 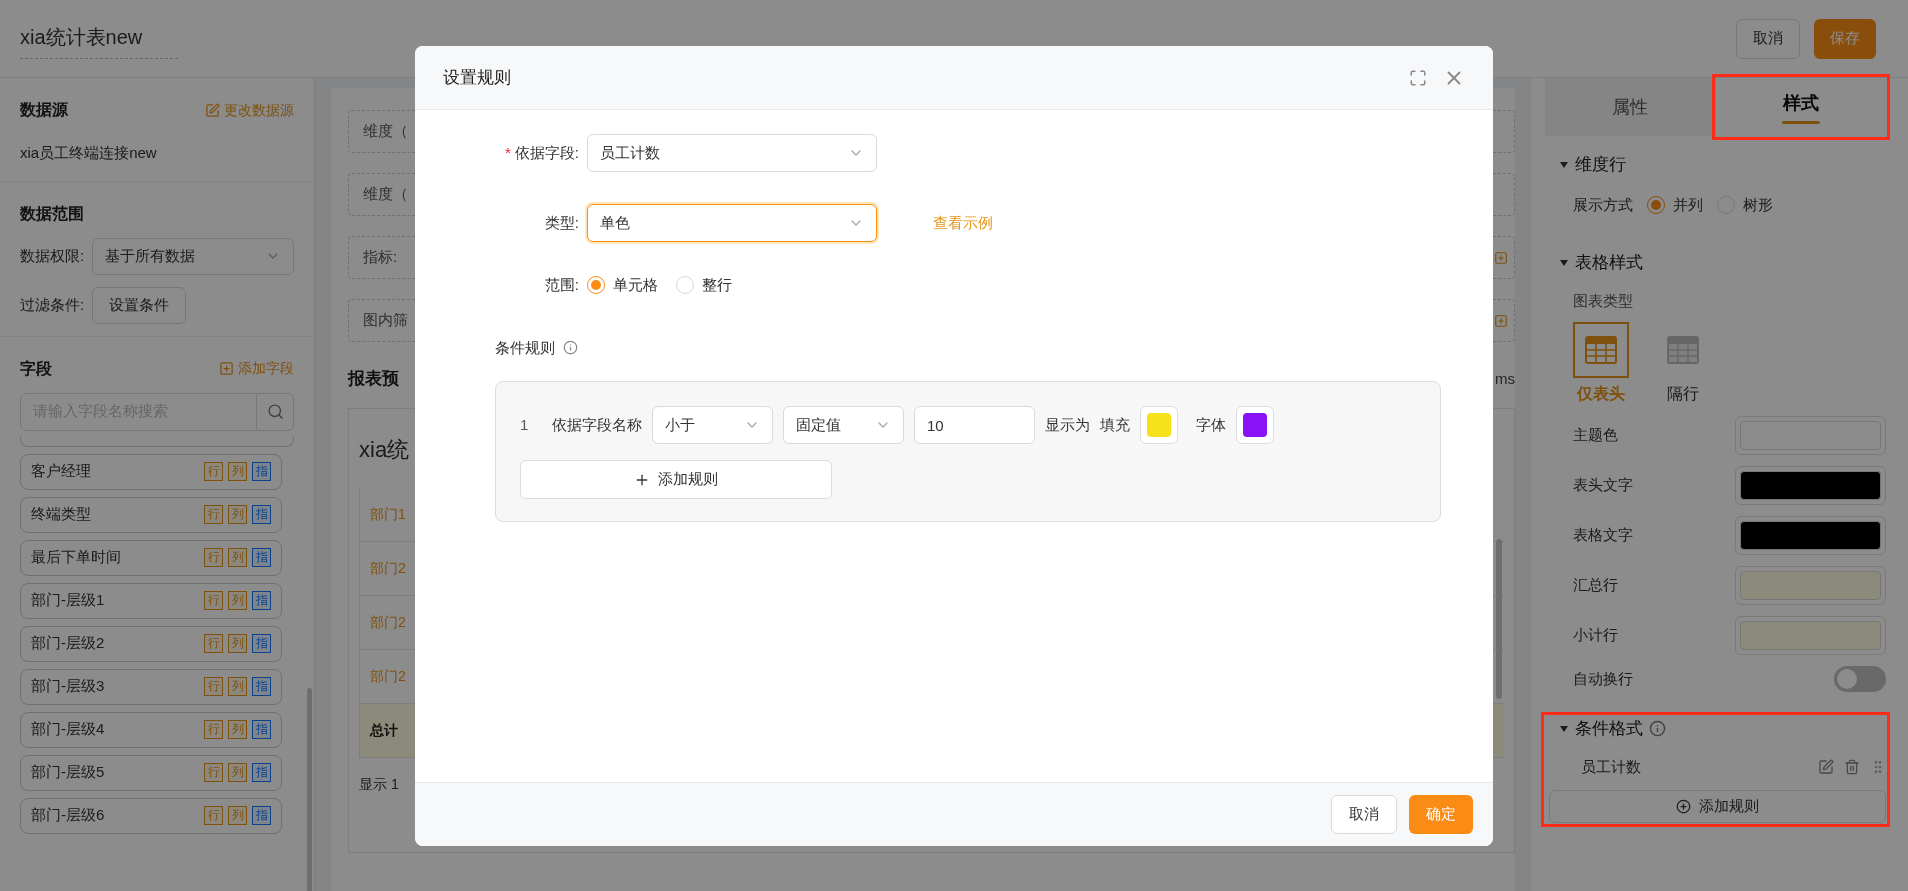 What do you see at coordinates (1845, 38) in the screenshot?
I see `primary-button: 保存` at bounding box center [1845, 38].